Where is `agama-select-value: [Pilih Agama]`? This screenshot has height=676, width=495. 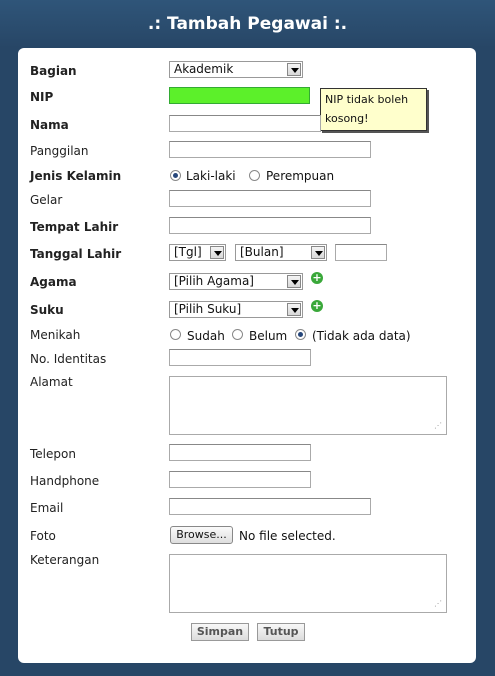 agama-select-value: [Pilih Agama] is located at coordinates (214, 281).